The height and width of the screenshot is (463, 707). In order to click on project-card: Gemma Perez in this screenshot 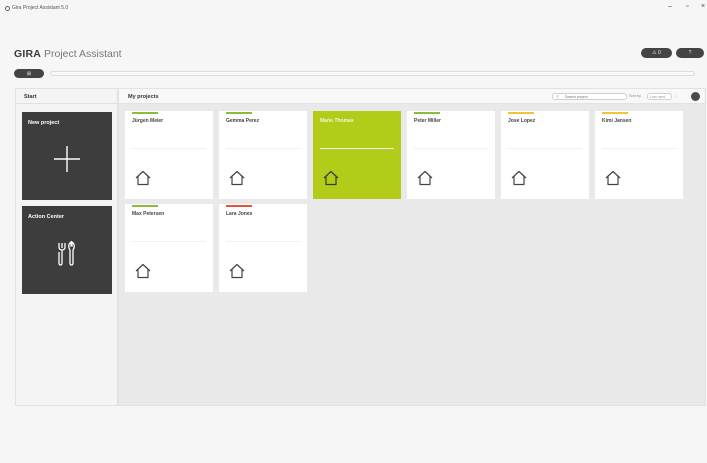, I will do `click(263, 155)`.